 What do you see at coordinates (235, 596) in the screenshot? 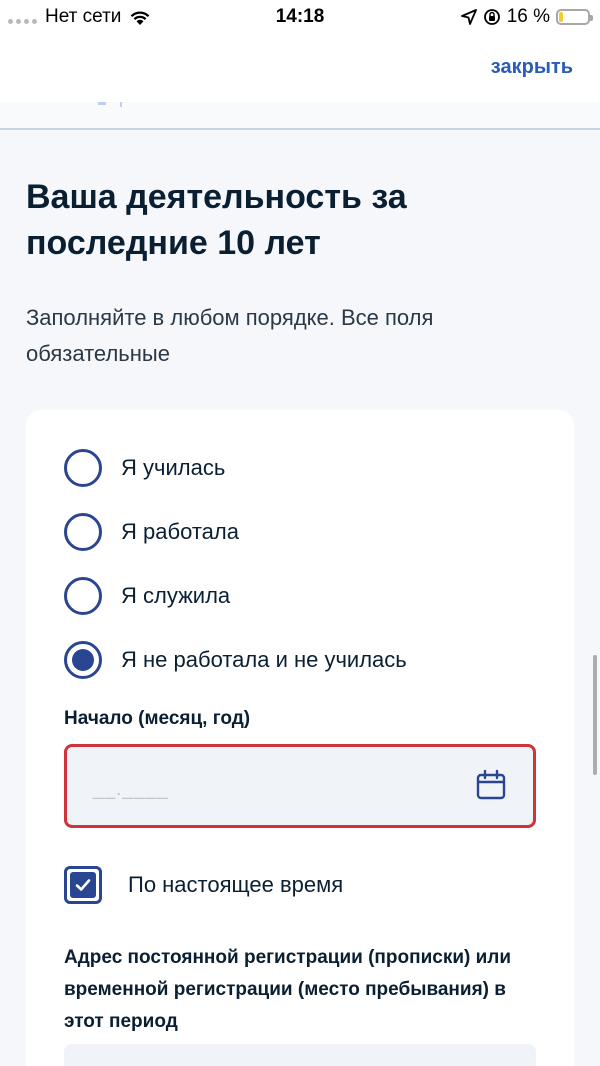
I see `radio-option-served: Я служила` at bounding box center [235, 596].